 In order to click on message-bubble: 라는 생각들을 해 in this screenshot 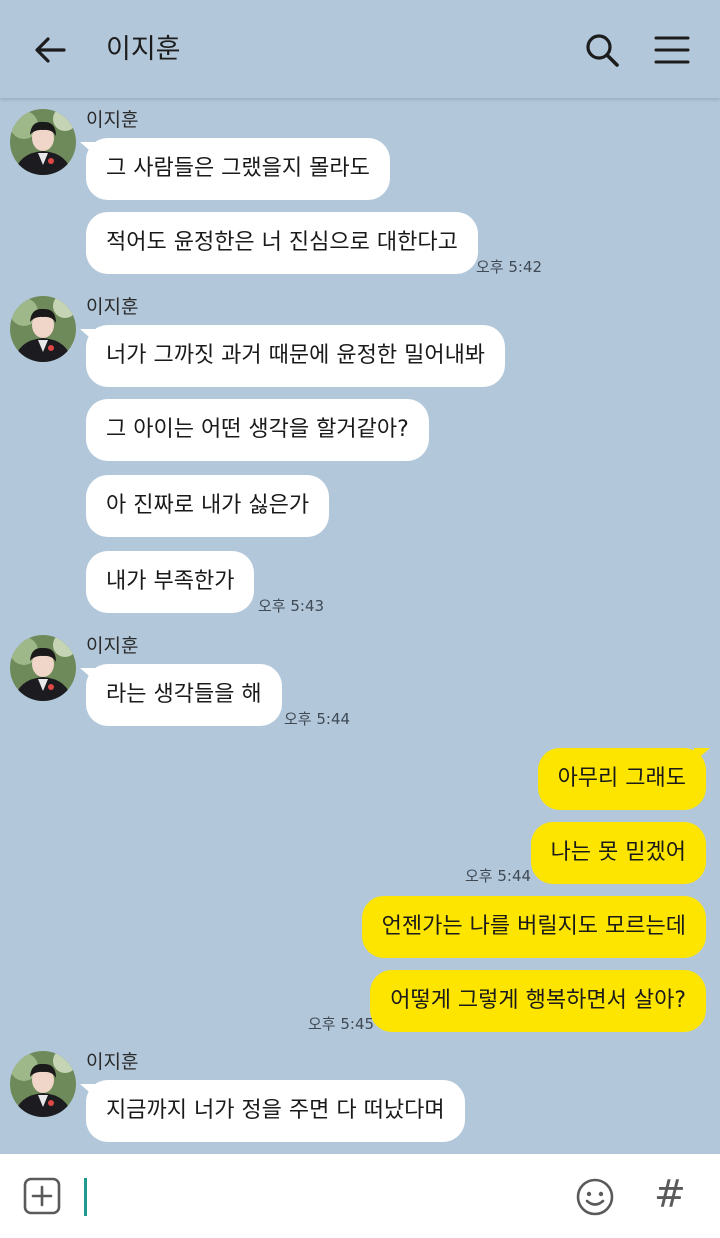, I will do `click(184, 695)`.